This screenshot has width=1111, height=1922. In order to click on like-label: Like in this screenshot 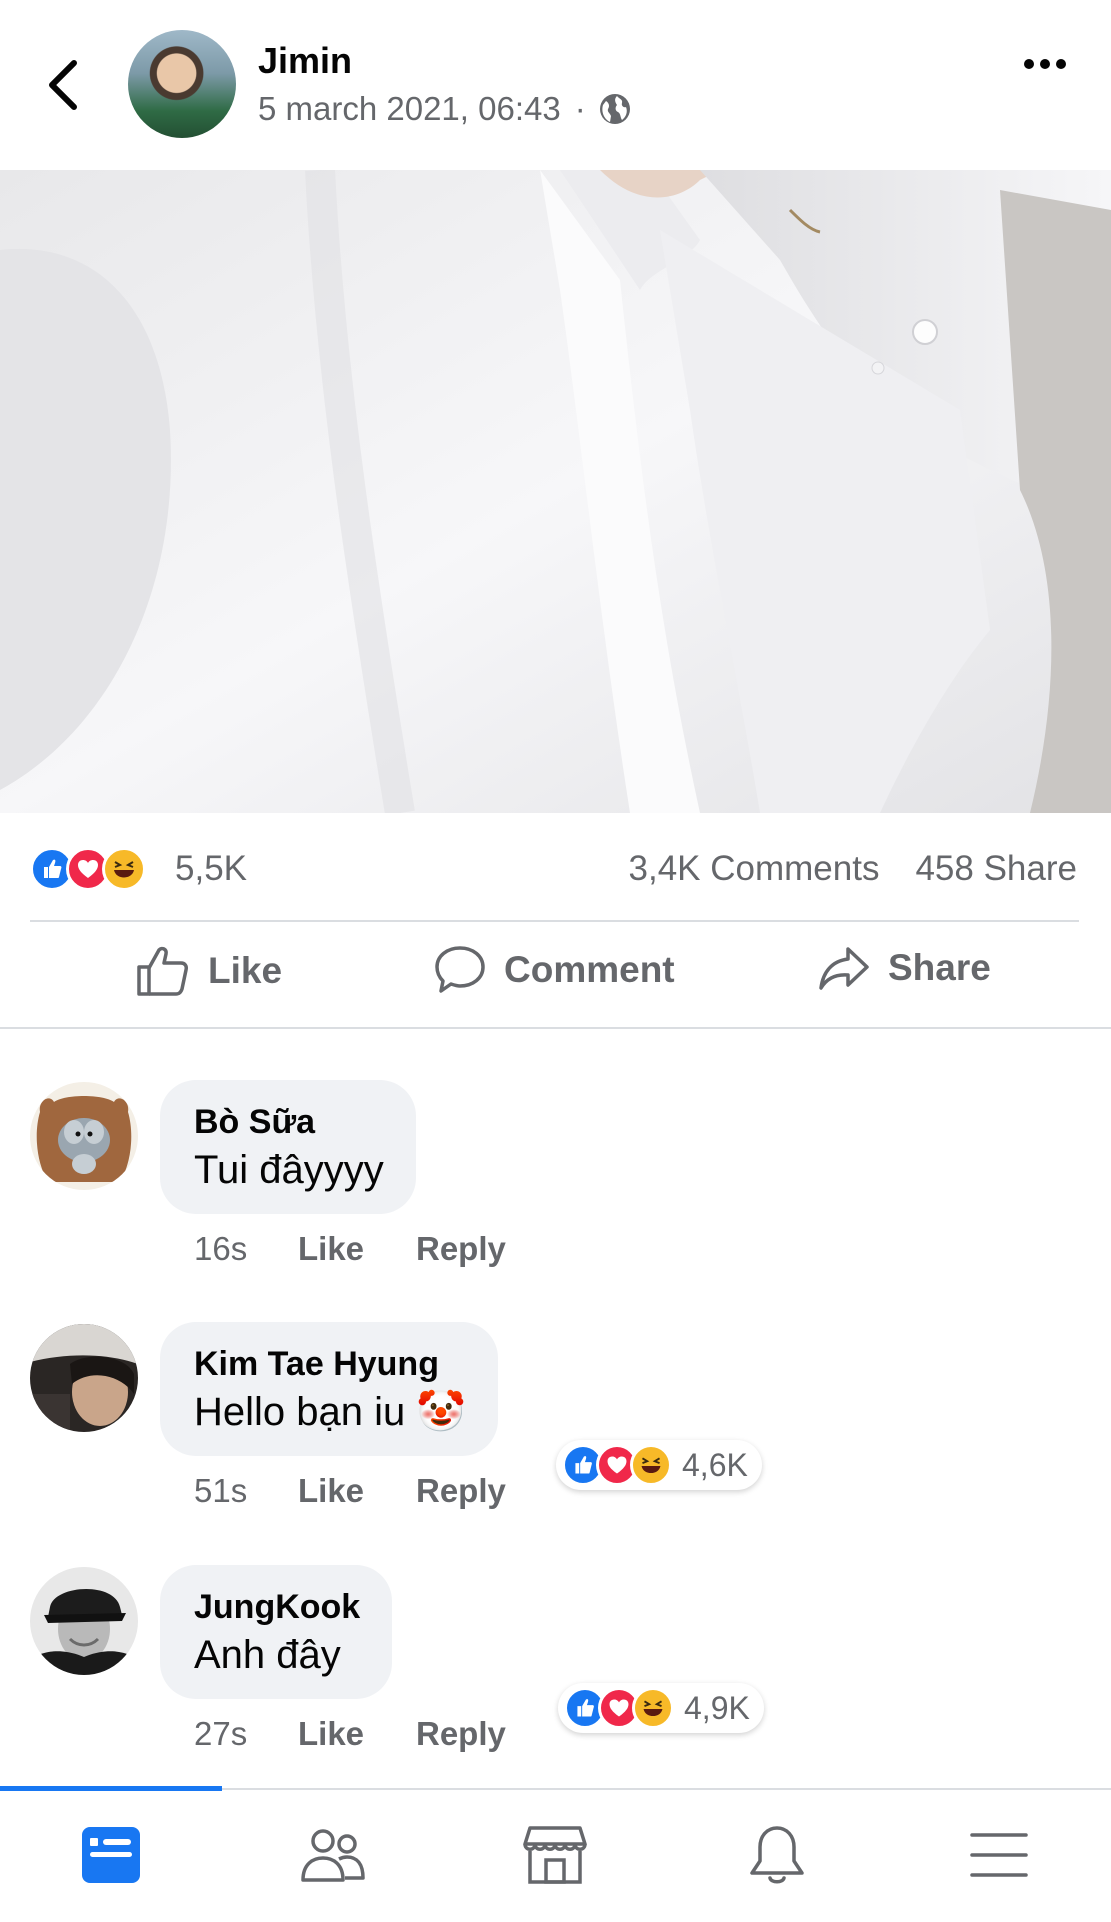, I will do `click(245, 970)`.